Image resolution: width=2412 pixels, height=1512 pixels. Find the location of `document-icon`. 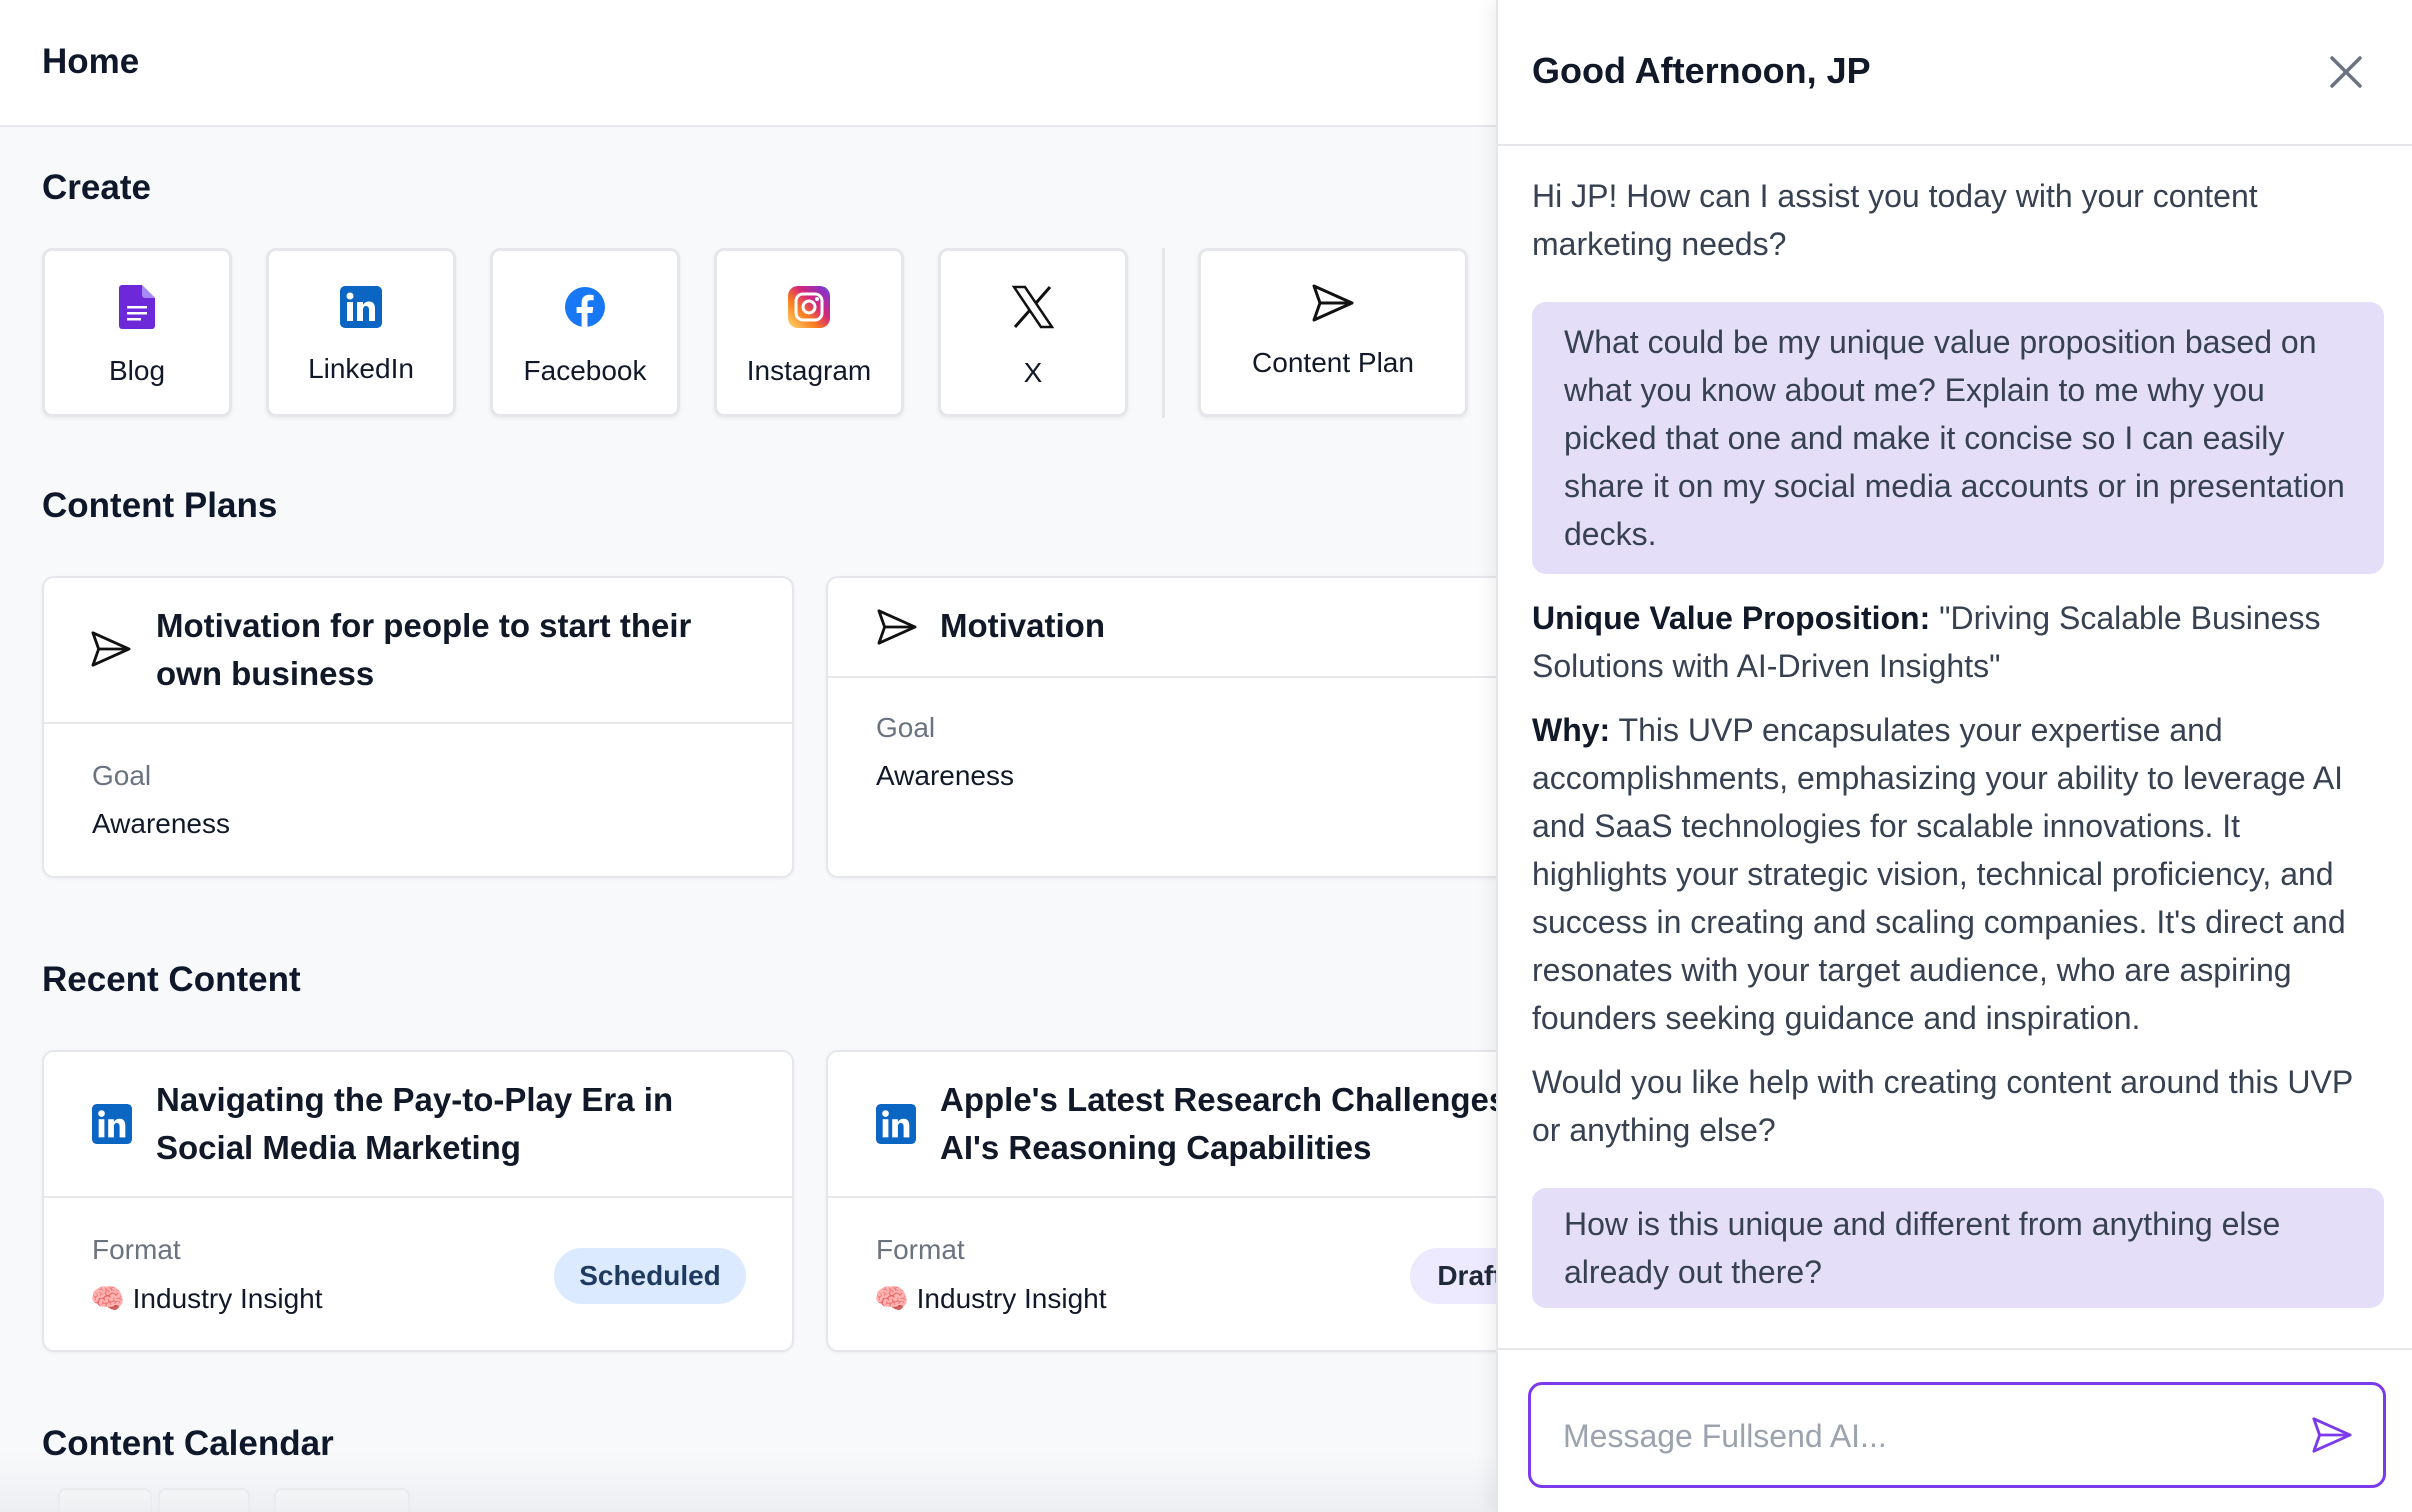

document-icon is located at coordinates (137, 307).